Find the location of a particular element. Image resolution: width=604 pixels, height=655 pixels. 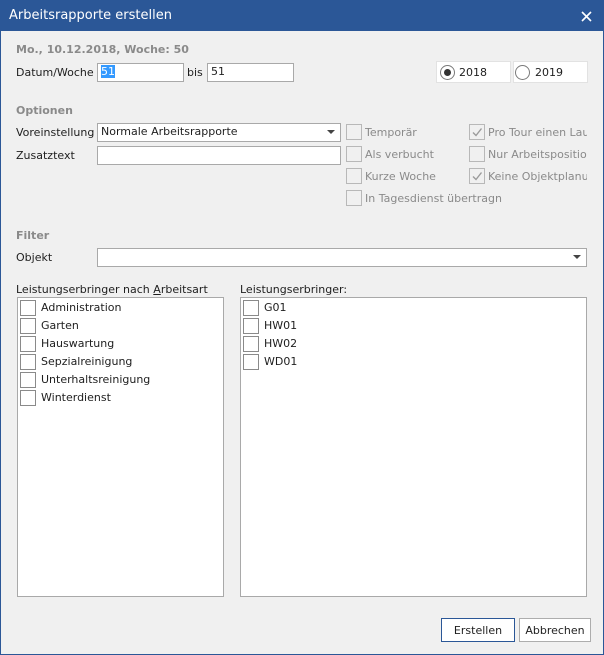

year-2018-label: 2018 is located at coordinates (473, 72).